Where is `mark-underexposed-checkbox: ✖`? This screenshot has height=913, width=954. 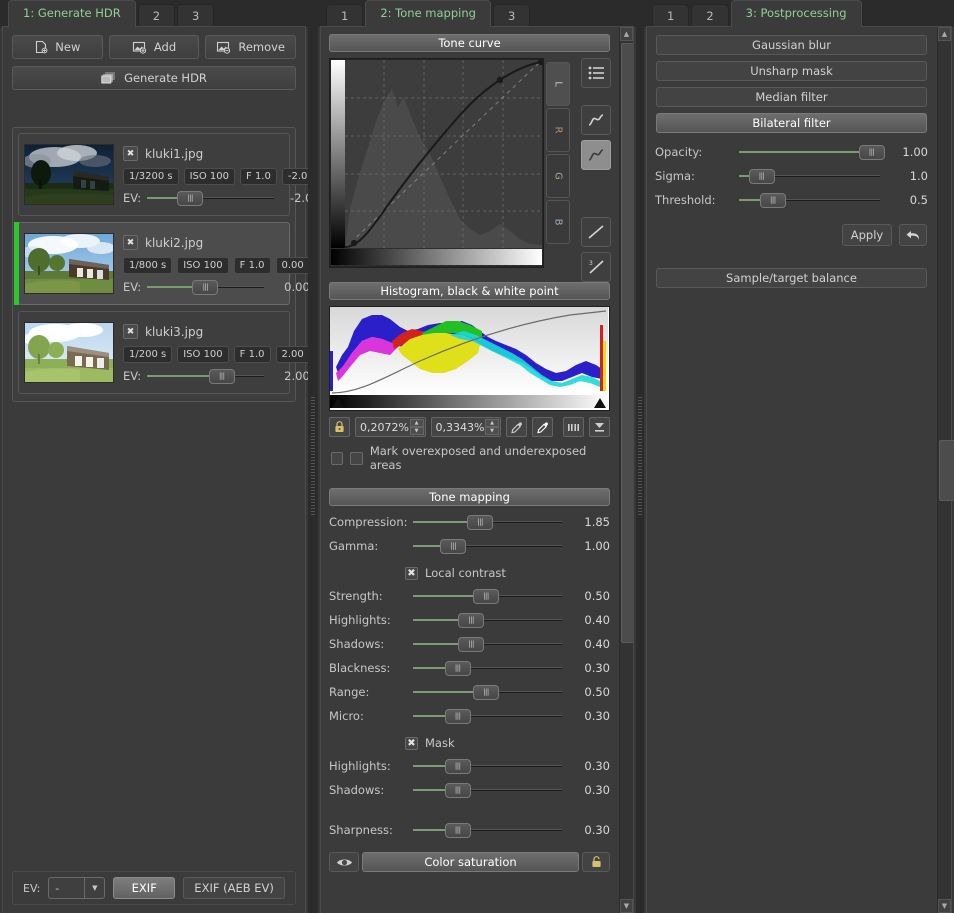 mark-underexposed-checkbox: ✖ is located at coordinates (356, 458).